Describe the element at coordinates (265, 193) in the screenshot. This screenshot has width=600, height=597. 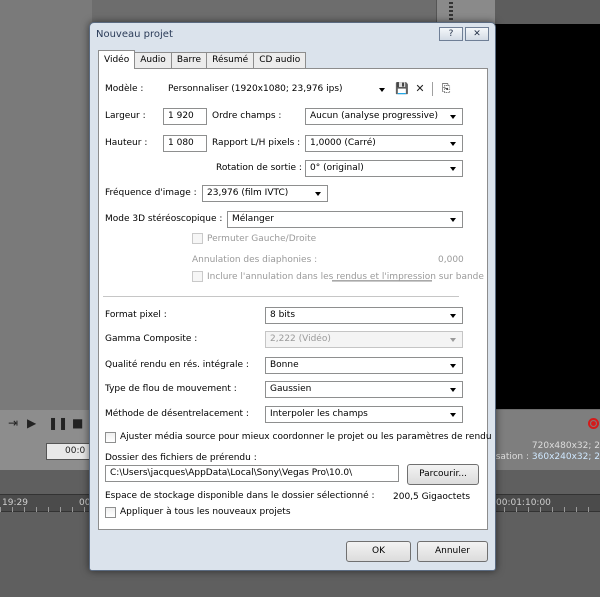
I see `framerate-select: 23,976 (film IVTC)` at that location.